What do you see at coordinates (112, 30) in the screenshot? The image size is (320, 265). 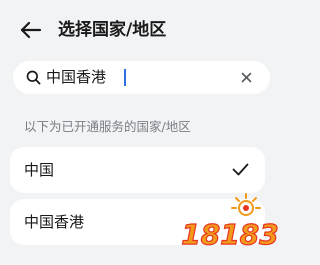 I see `page-title: 选择国家/地区` at bounding box center [112, 30].